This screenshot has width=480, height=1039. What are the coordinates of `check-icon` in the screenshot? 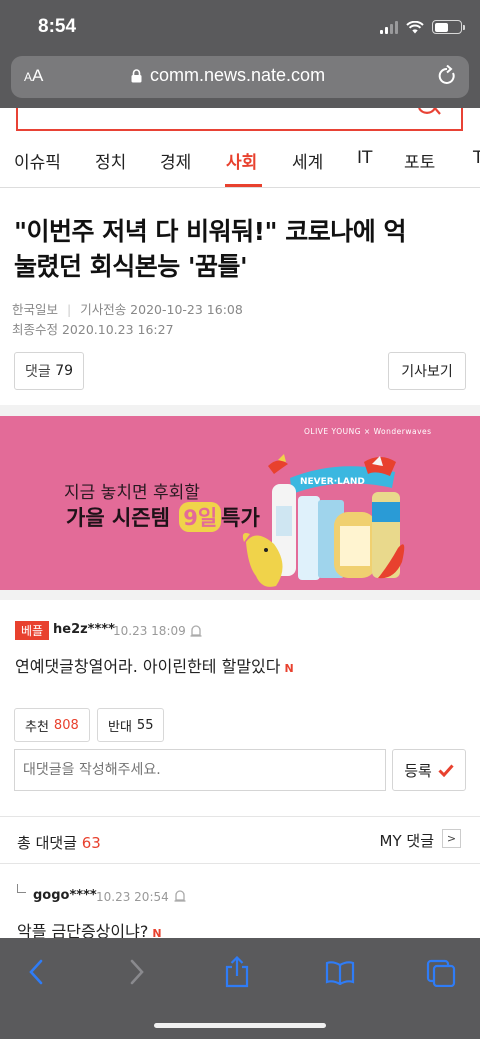 It's located at (446, 770).